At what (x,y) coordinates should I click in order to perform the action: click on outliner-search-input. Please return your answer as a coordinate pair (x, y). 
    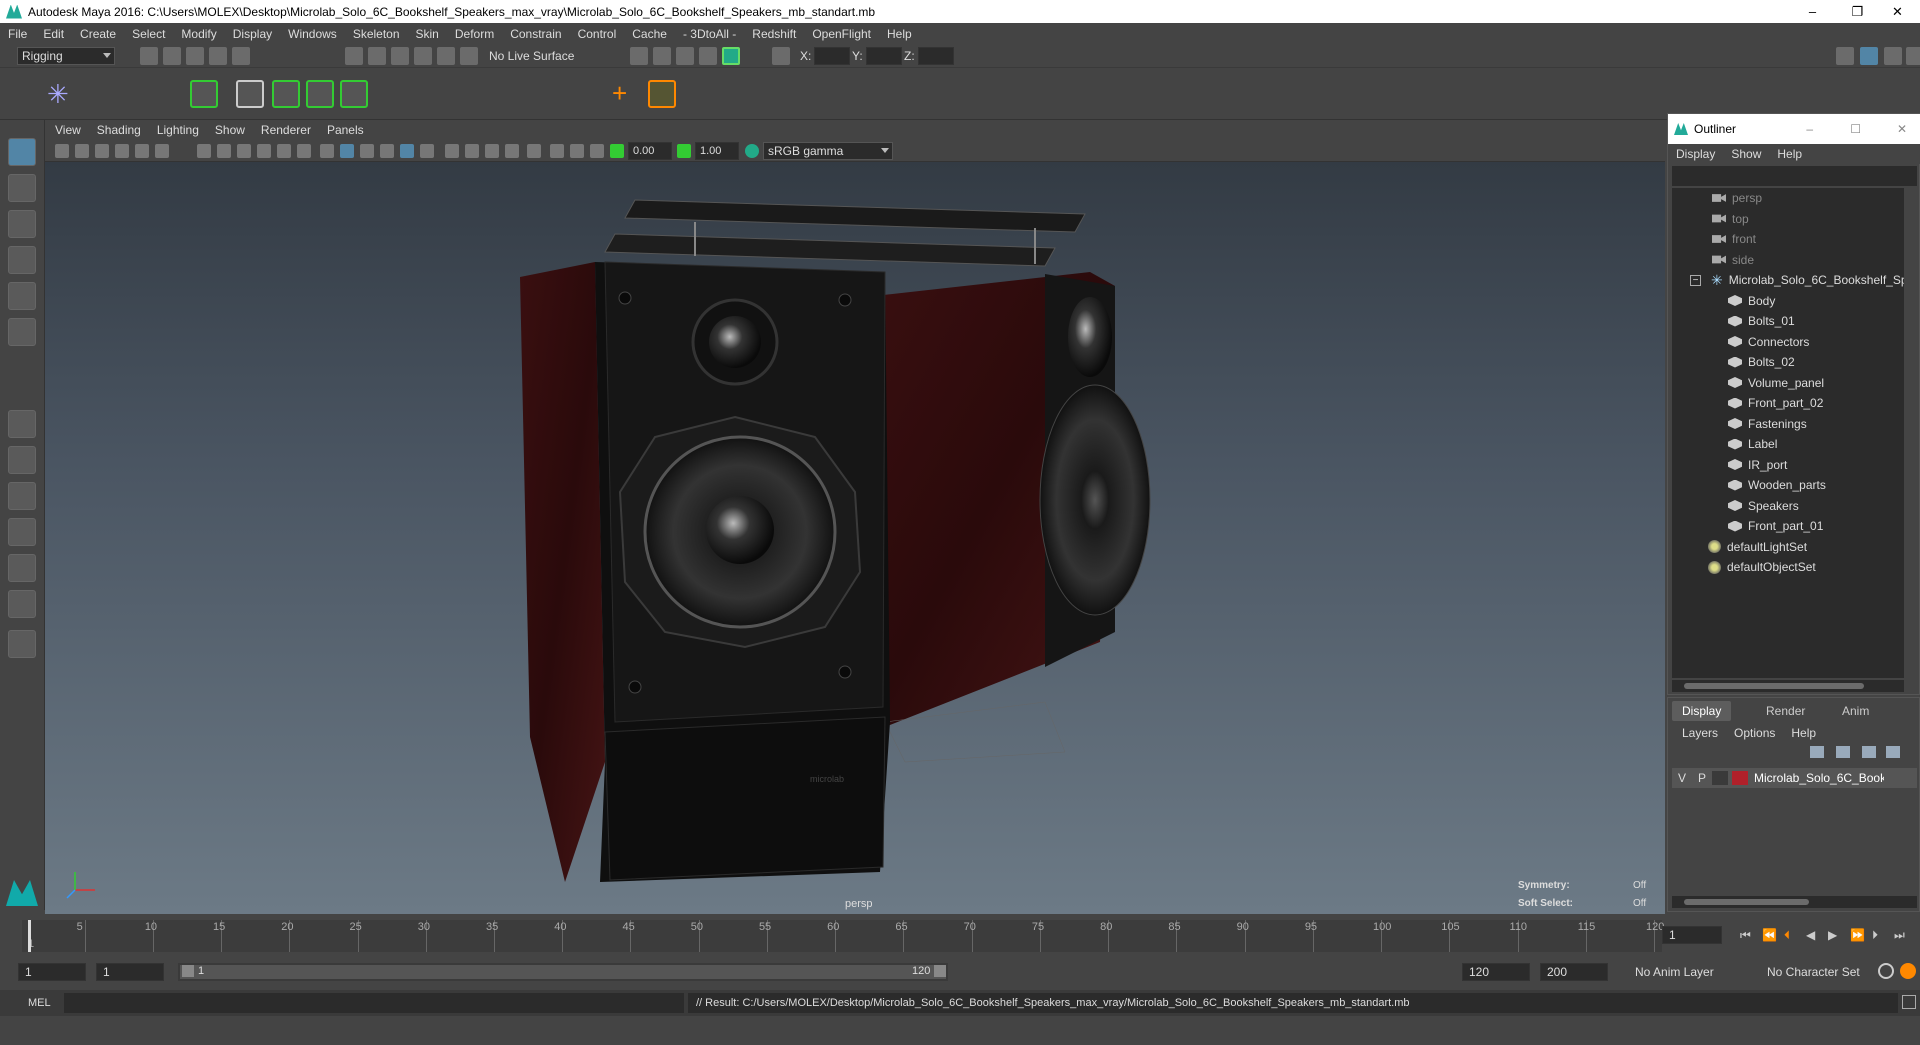
    Looking at the image, I should click on (1794, 176).